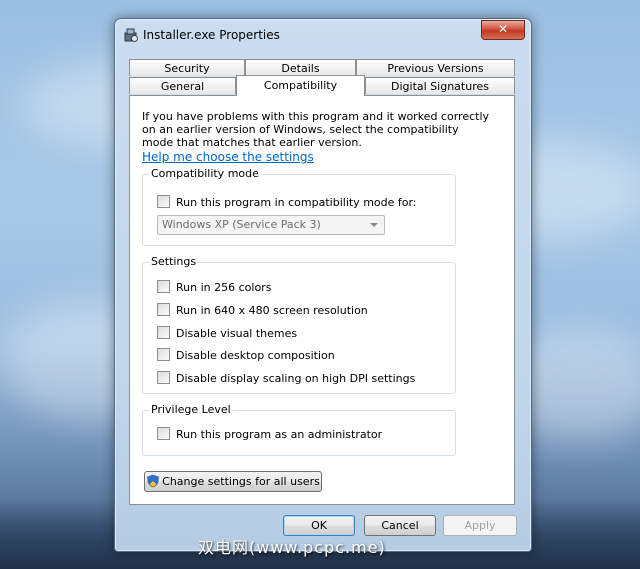 This screenshot has height=569, width=640. Describe the element at coordinates (300, 85) in the screenshot. I see `tab-compatibility: Compatibility` at that location.